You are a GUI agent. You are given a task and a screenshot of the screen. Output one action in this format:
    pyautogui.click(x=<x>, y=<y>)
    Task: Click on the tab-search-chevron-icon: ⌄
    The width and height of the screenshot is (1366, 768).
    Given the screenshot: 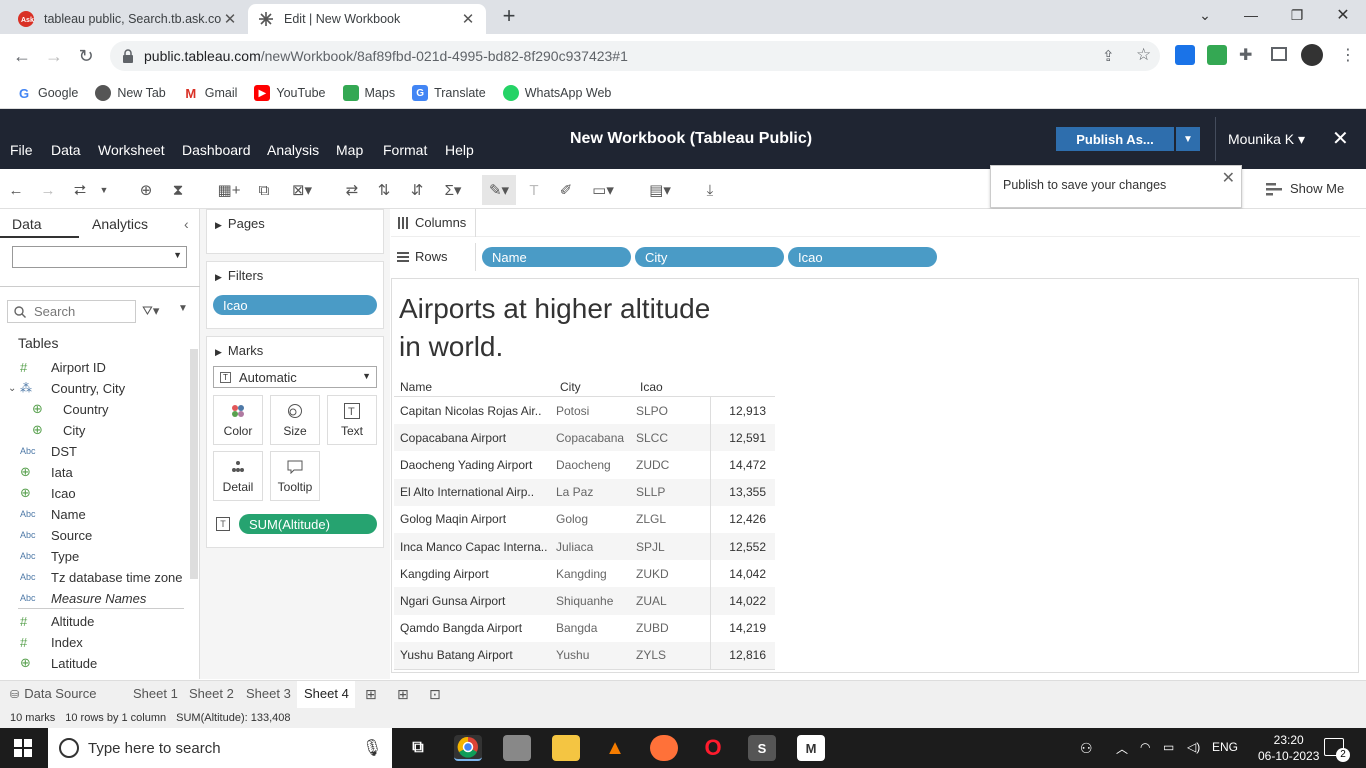 What is the action you would take?
    pyautogui.click(x=1205, y=15)
    